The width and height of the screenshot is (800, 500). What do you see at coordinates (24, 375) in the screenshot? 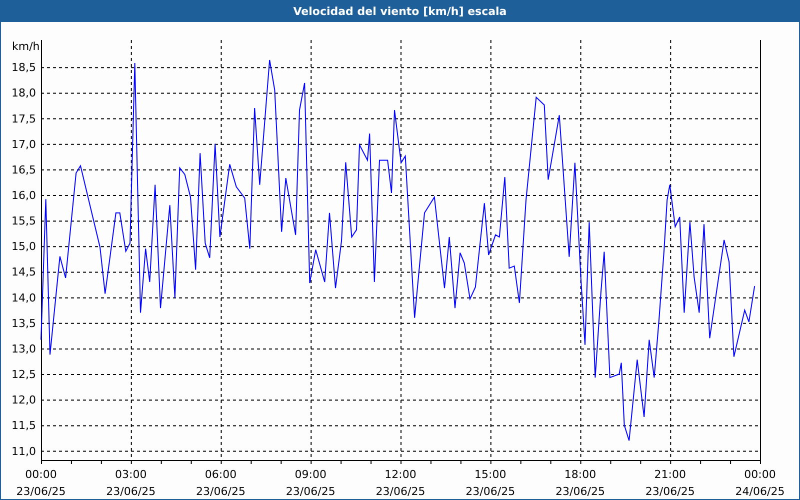
I see `y-axis-label: 12,5` at bounding box center [24, 375].